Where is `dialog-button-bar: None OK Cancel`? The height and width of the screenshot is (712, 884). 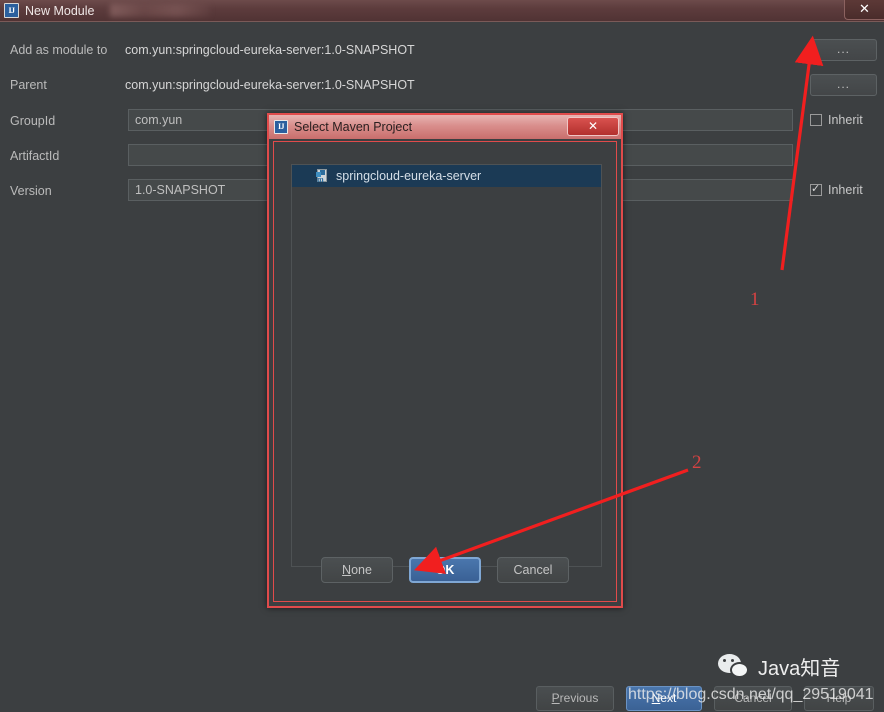 dialog-button-bar: None OK Cancel is located at coordinates (445, 570).